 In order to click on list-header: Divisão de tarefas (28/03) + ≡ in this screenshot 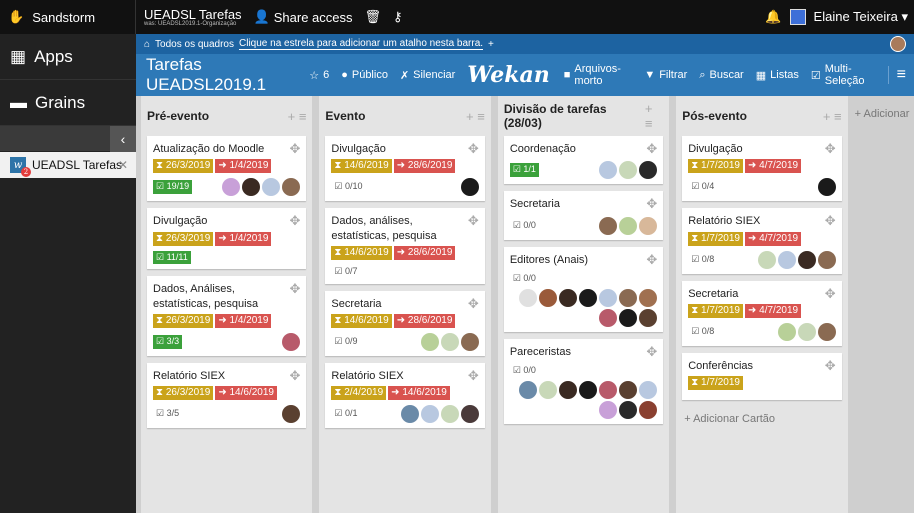, I will do `click(583, 116)`.